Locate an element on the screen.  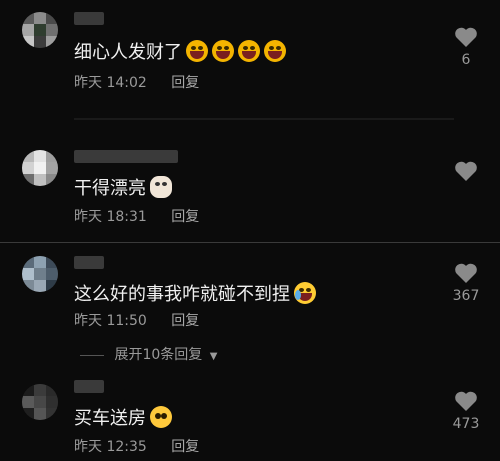
cat-emoji is located at coordinates (161, 187).